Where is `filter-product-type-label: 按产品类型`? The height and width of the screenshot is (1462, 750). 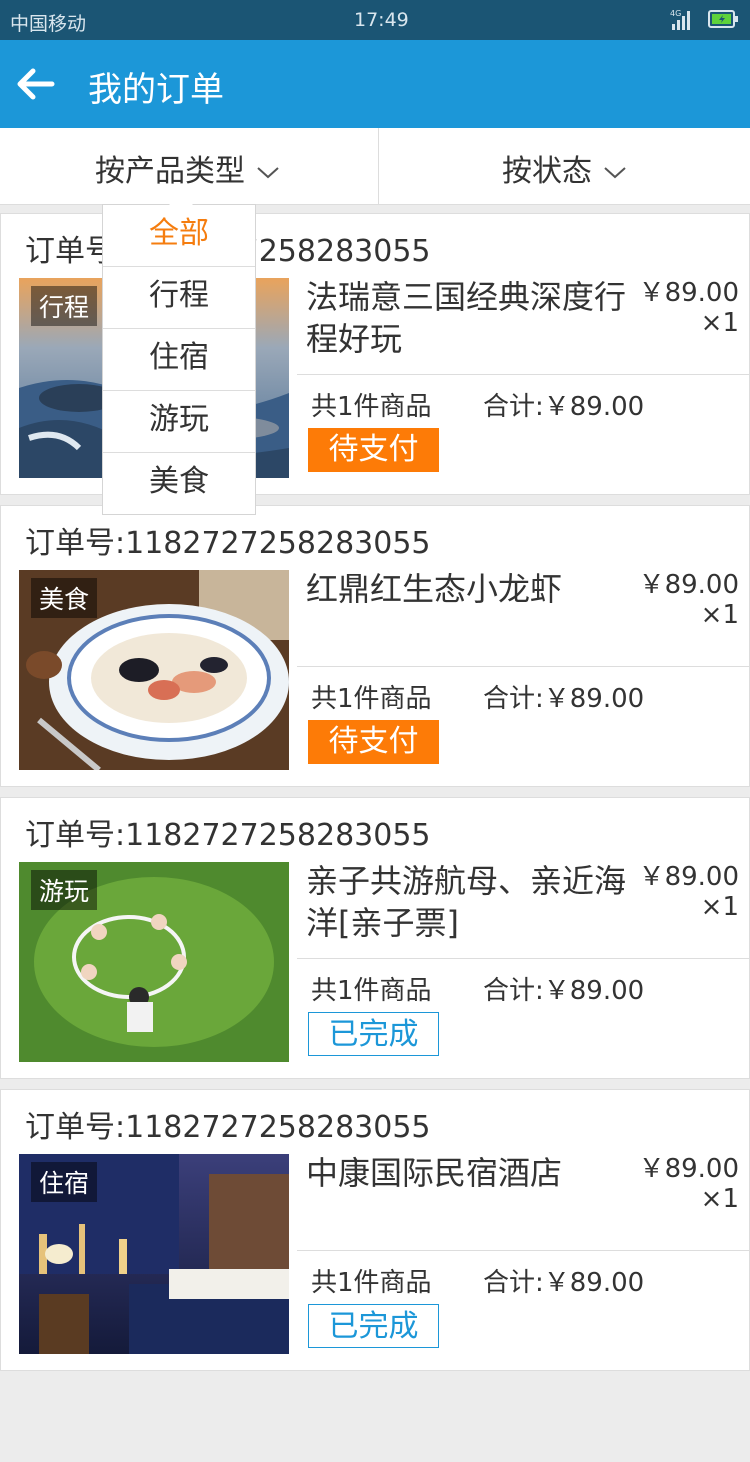
filter-product-type-label: 按产品类型 is located at coordinates (169, 171).